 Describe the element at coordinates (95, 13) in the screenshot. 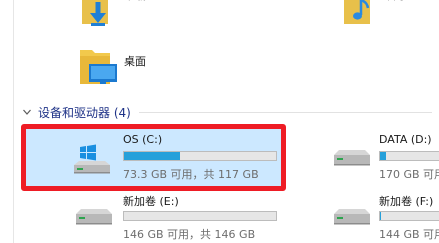

I see `downloads-folder-icon` at that location.